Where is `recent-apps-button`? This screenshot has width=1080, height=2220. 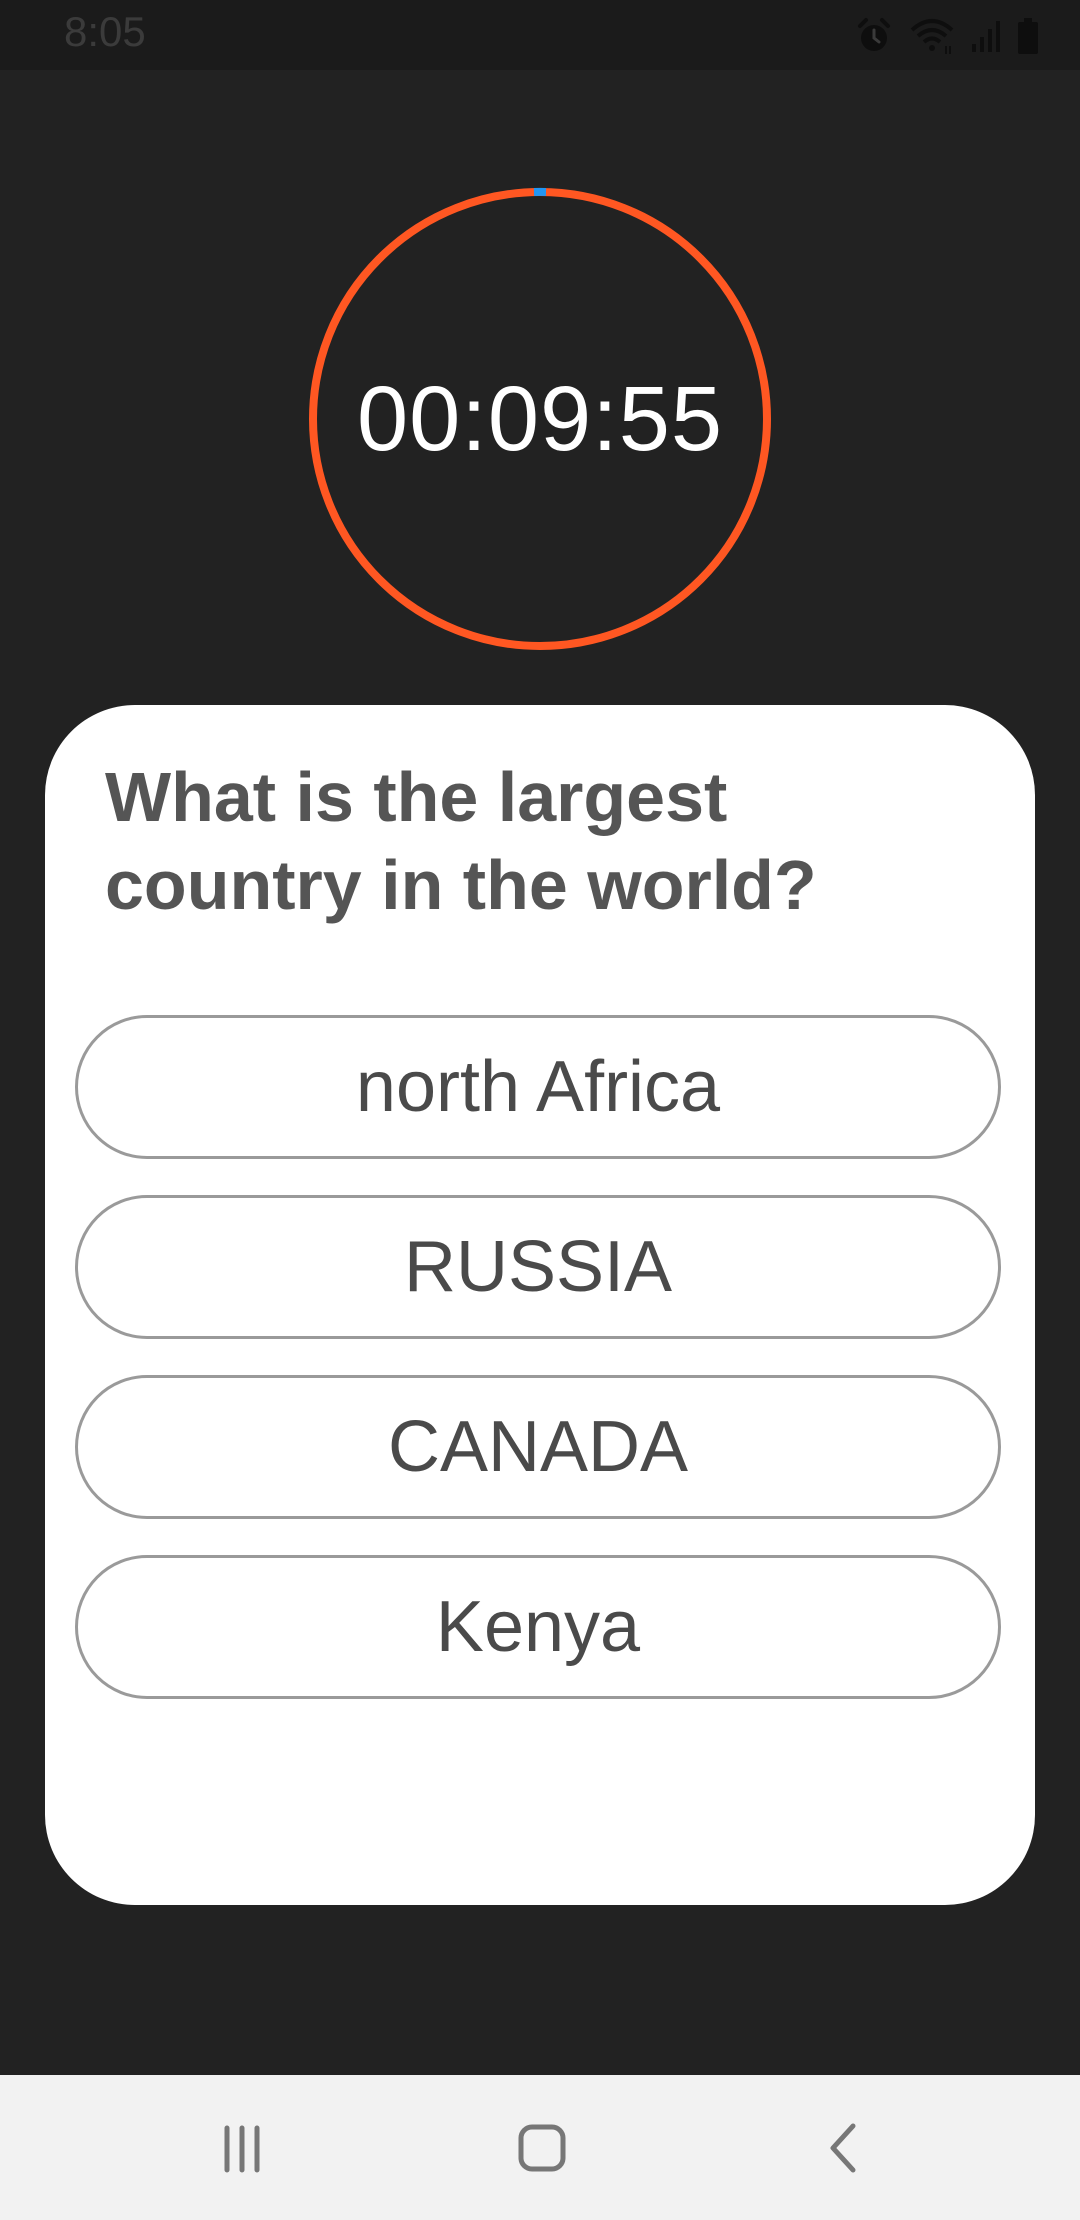
recent-apps-button is located at coordinates (242, 2147).